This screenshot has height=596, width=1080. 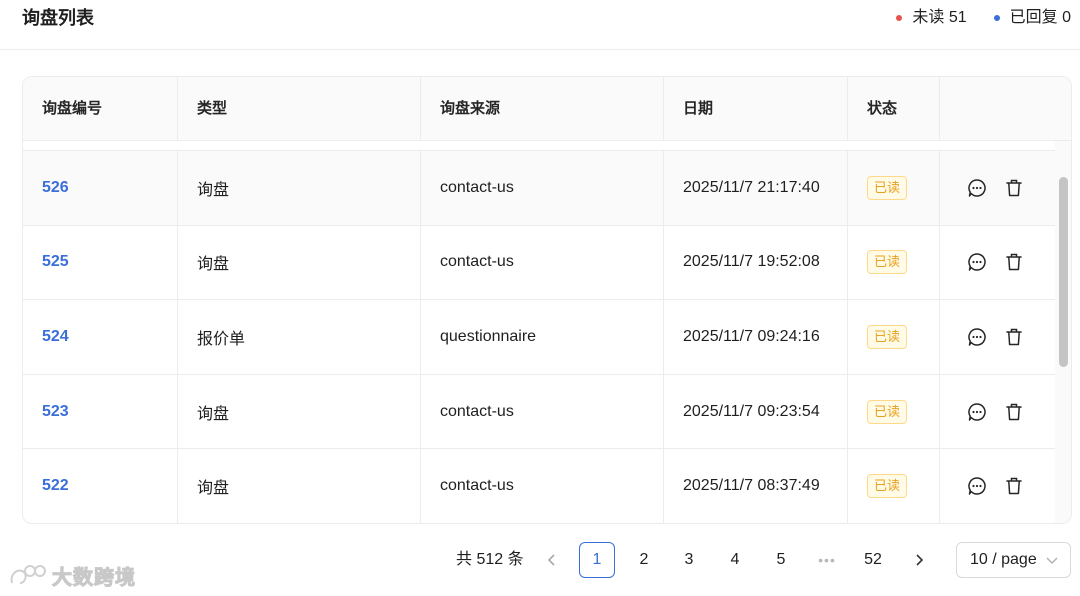 What do you see at coordinates (996, 18) in the screenshot?
I see `replied-dot-icon` at bounding box center [996, 18].